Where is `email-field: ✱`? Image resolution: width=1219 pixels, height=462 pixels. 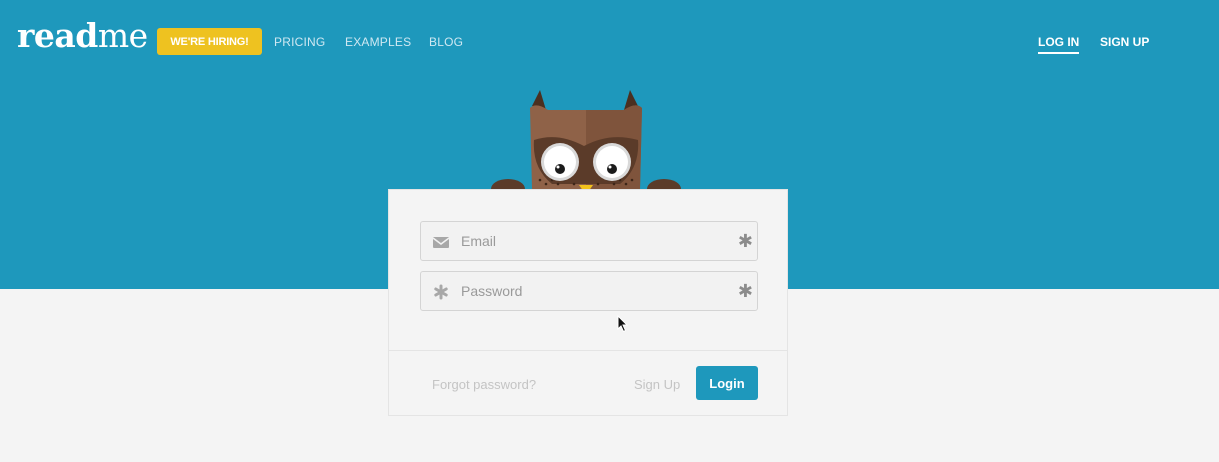 email-field: ✱ is located at coordinates (589, 241).